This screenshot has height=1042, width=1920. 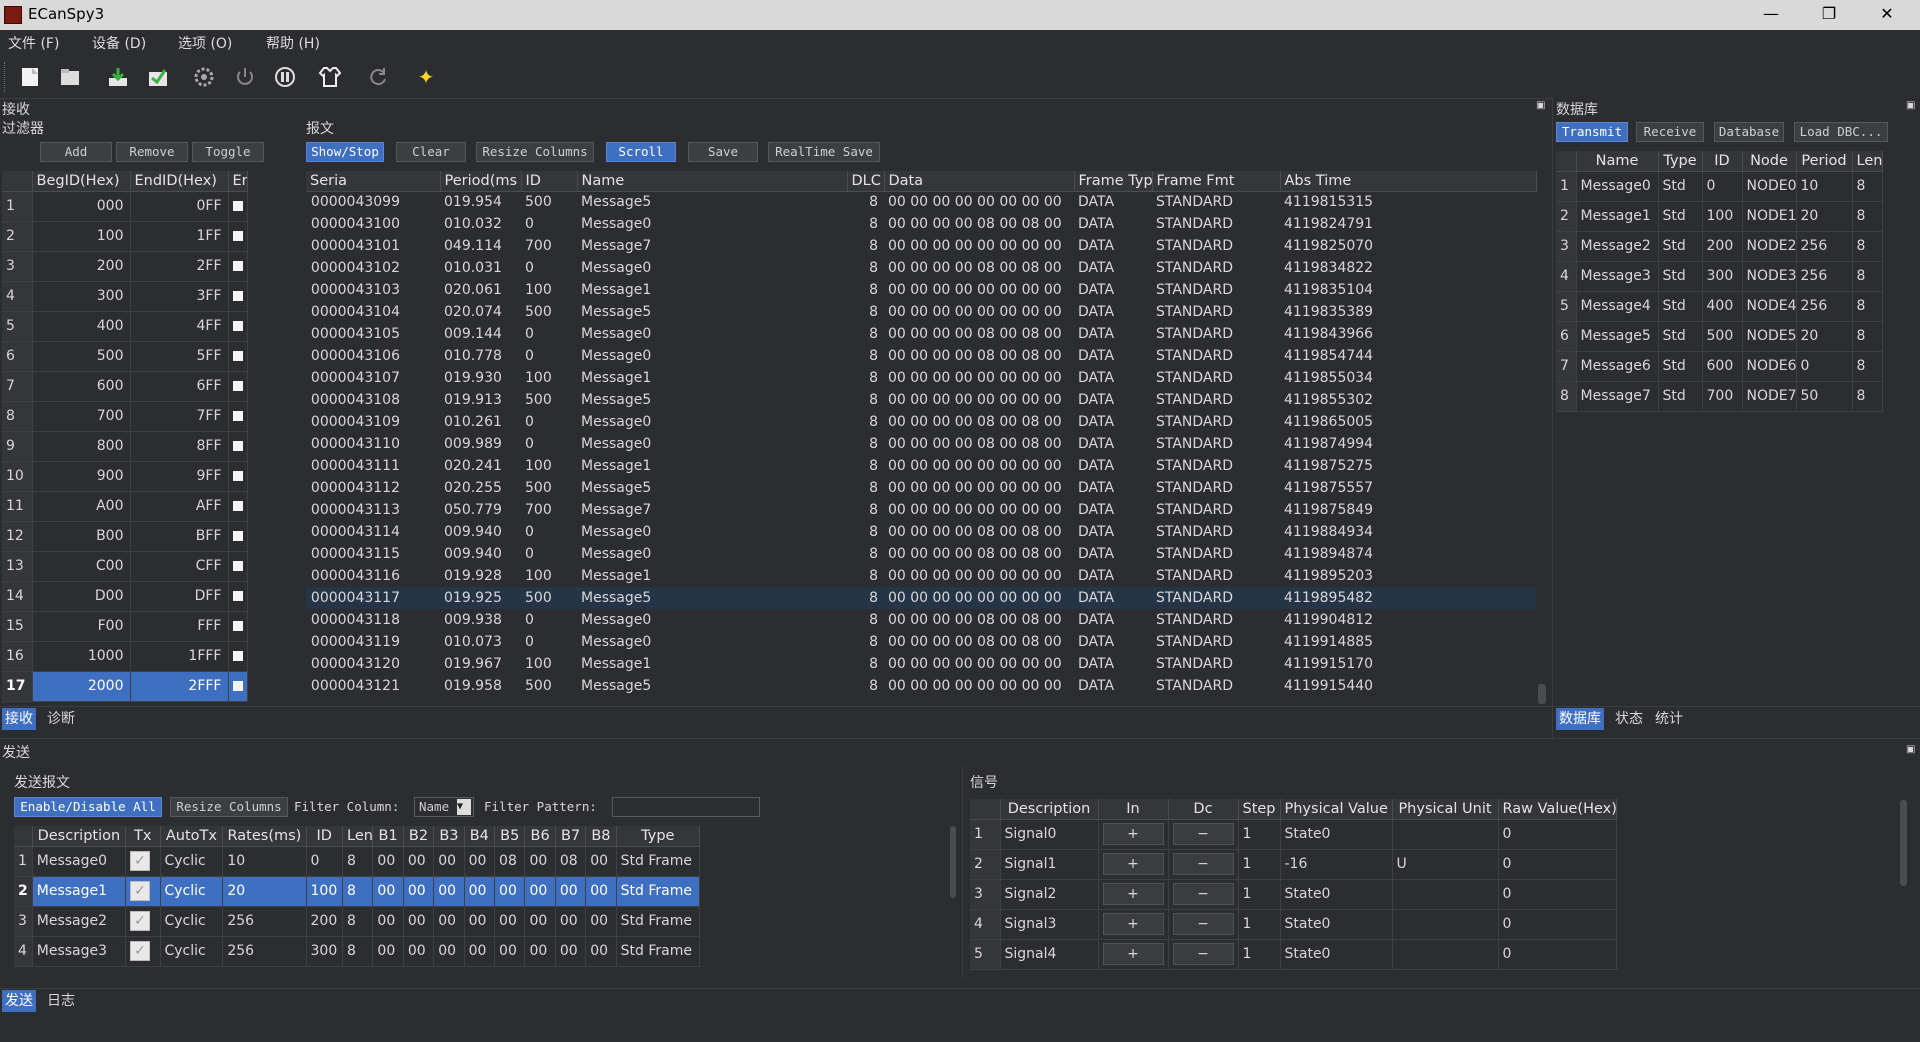 What do you see at coordinates (125, 326) in the screenshot?
I see `filter-row: 5 400 4FF` at bounding box center [125, 326].